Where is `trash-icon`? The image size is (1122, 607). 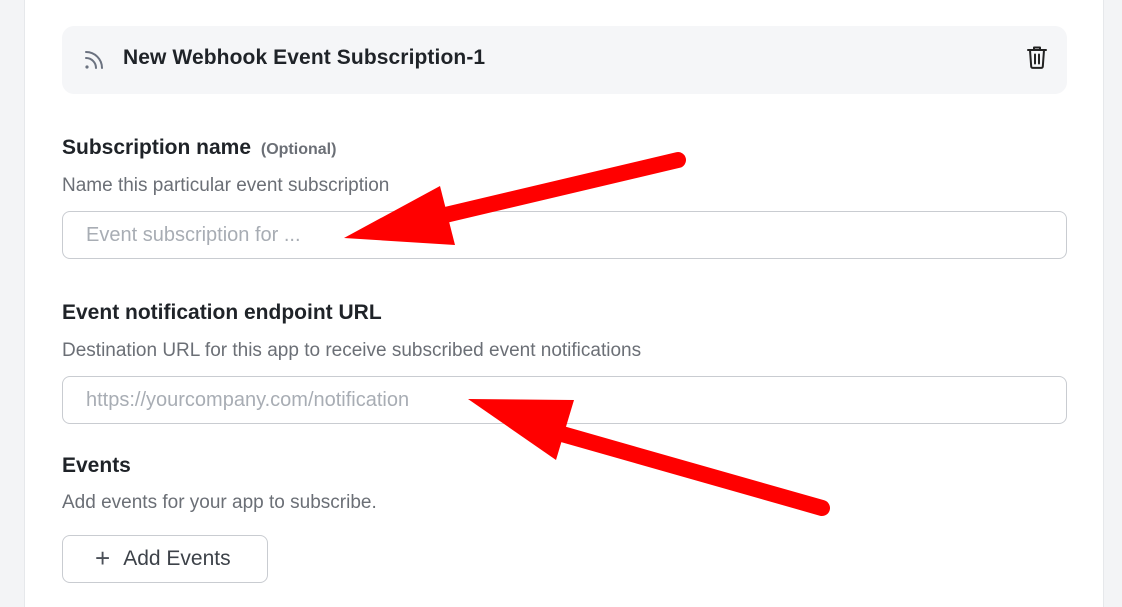 trash-icon is located at coordinates (1037, 57).